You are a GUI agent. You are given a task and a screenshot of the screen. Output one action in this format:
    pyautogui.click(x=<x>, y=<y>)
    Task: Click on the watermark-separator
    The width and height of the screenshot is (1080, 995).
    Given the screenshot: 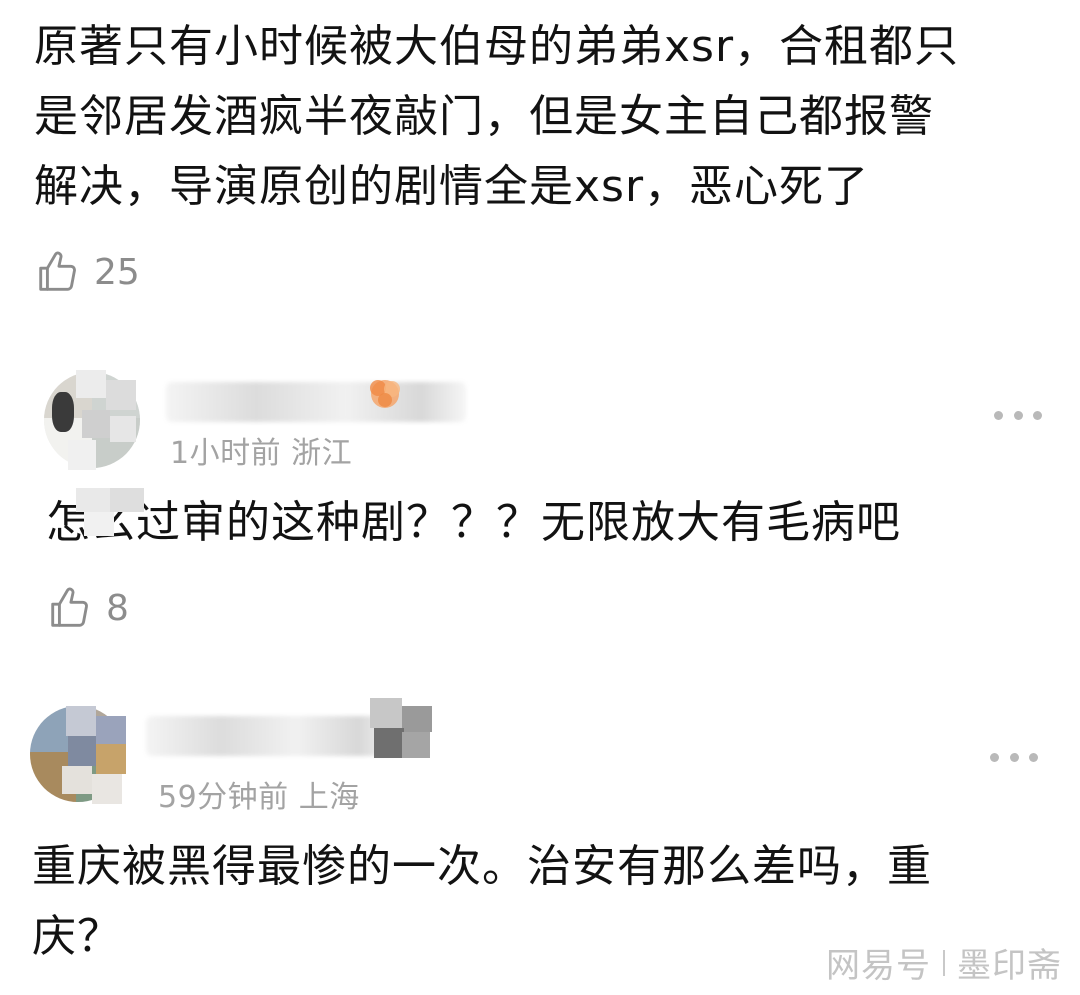 What is the action you would take?
    pyautogui.click(x=944, y=962)
    